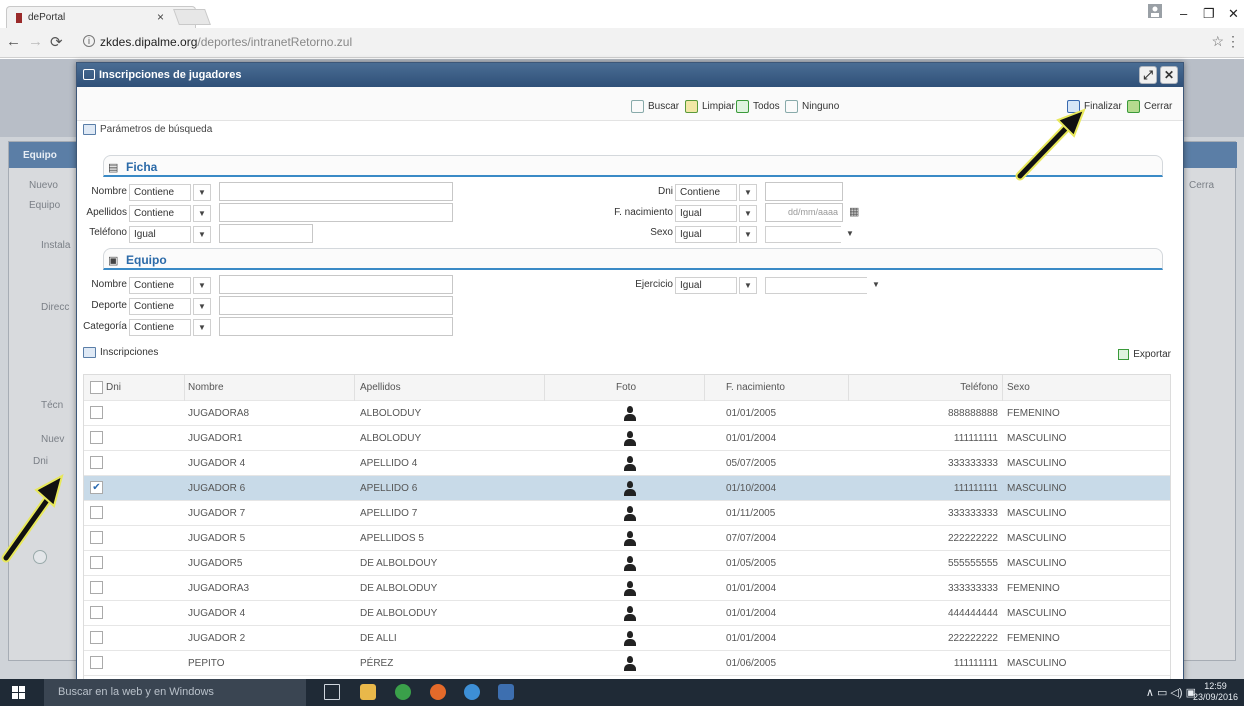 The width and height of the screenshot is (1244, 706). Describe the element at coordinates (1149, 106) in the screenshot. I see `cerrar-button: Cerrar` at that location.